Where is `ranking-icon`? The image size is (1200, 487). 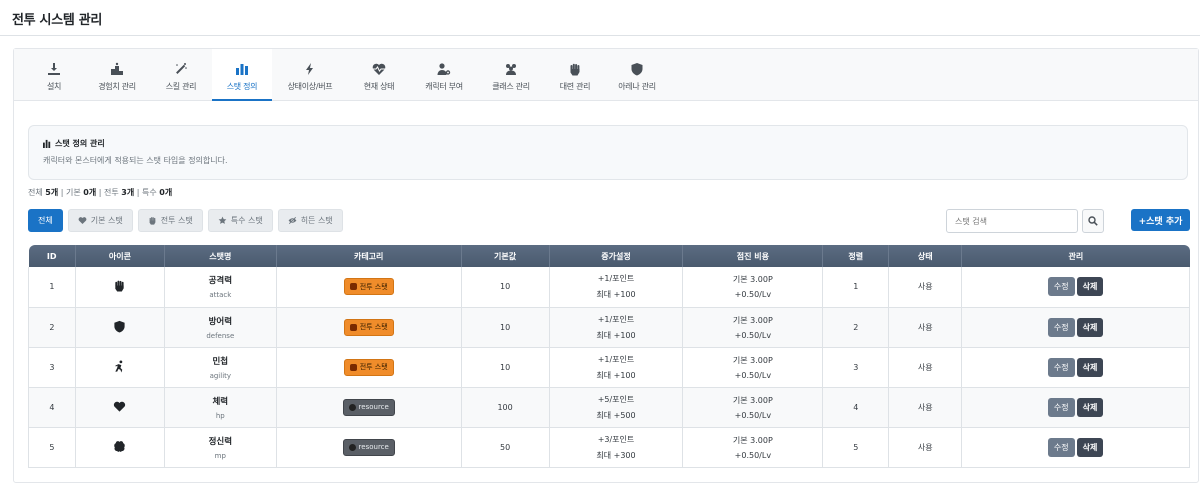
ranking-icon is located at coordinates (117, 68).